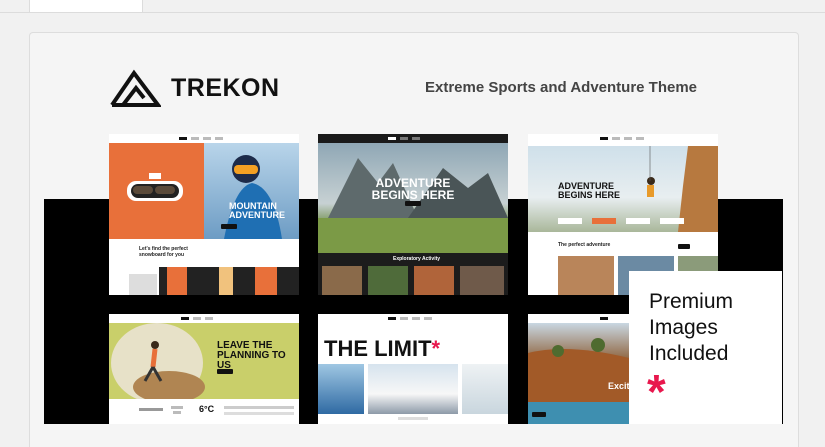 This screenshot has width=825, height=447. Describe the element at coordinates (413, 418) in the screenshot. I see `pager-dots` at that location.